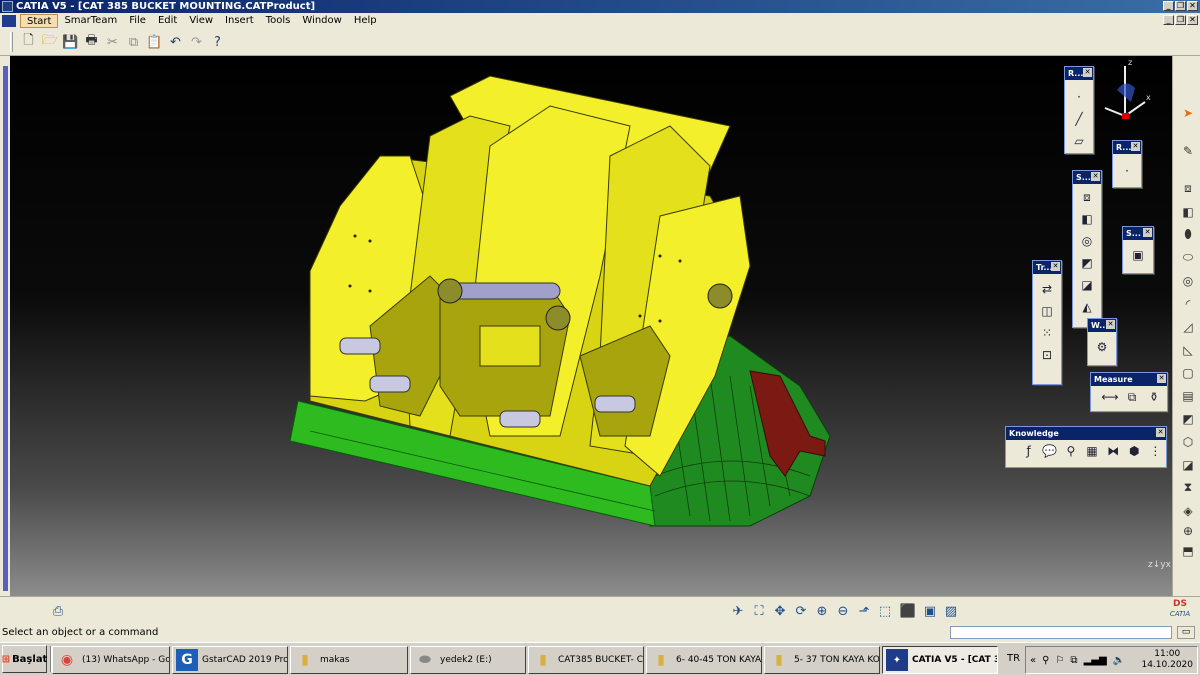 The image size is (1200, 675). What do you see at coordinates (1087, 307) in the screenshot?
I see `stiffener-icon: ◭` at bounding box center [1087, 307].